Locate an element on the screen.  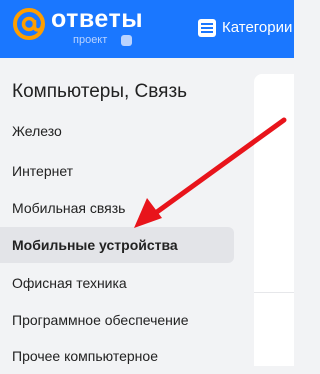
at-sign-logo-icon is located at coordinates (29, 24).